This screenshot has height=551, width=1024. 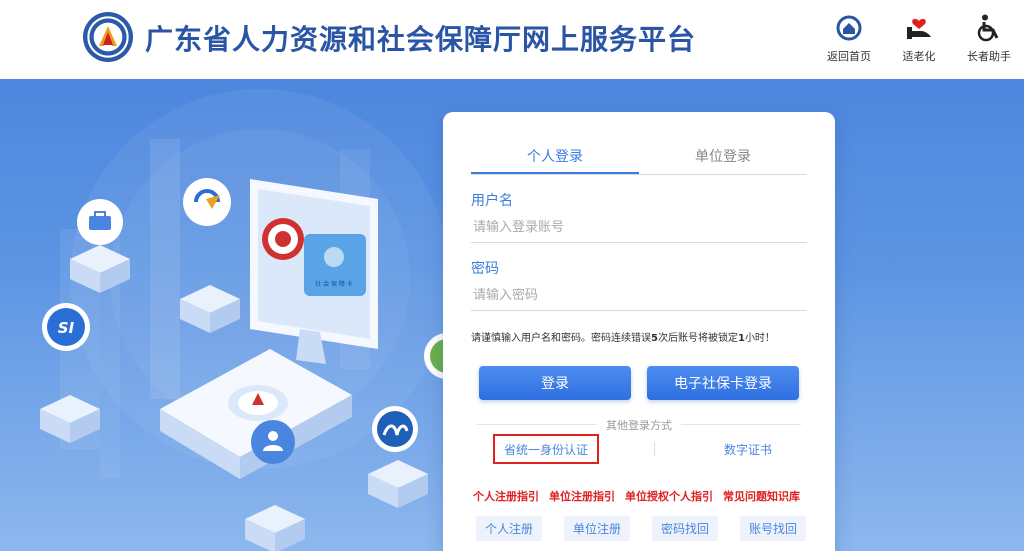 I want to click on personal-registration-guide-link: 个人注册指引, so click(x=506, y=496).